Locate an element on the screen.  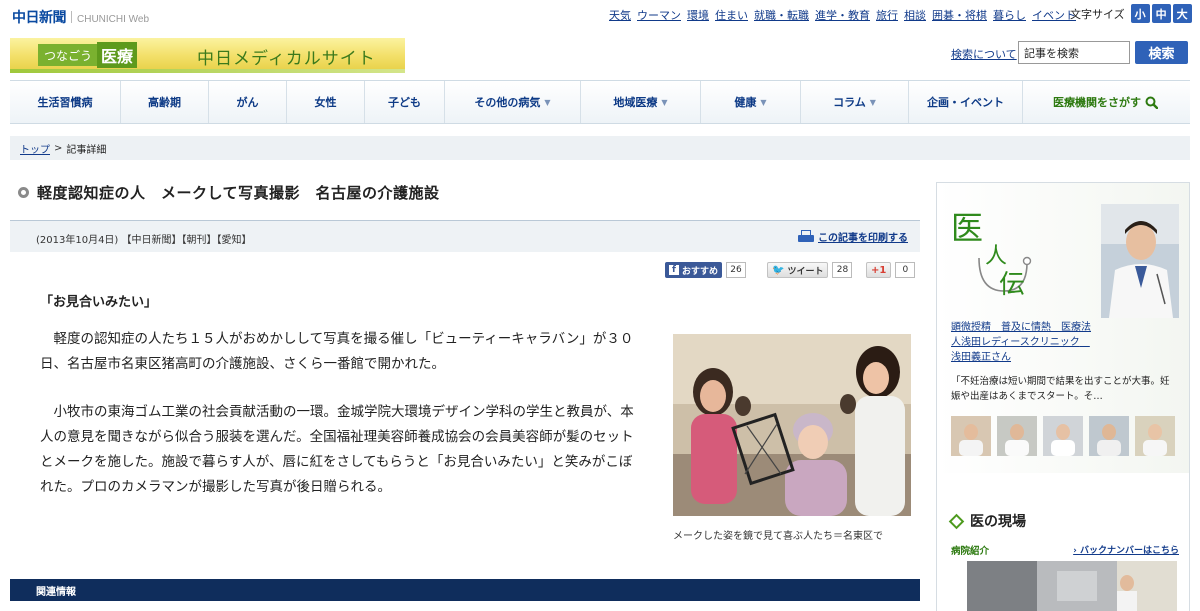
genba-title: 医の現場 is located at coordinates (998, 522).